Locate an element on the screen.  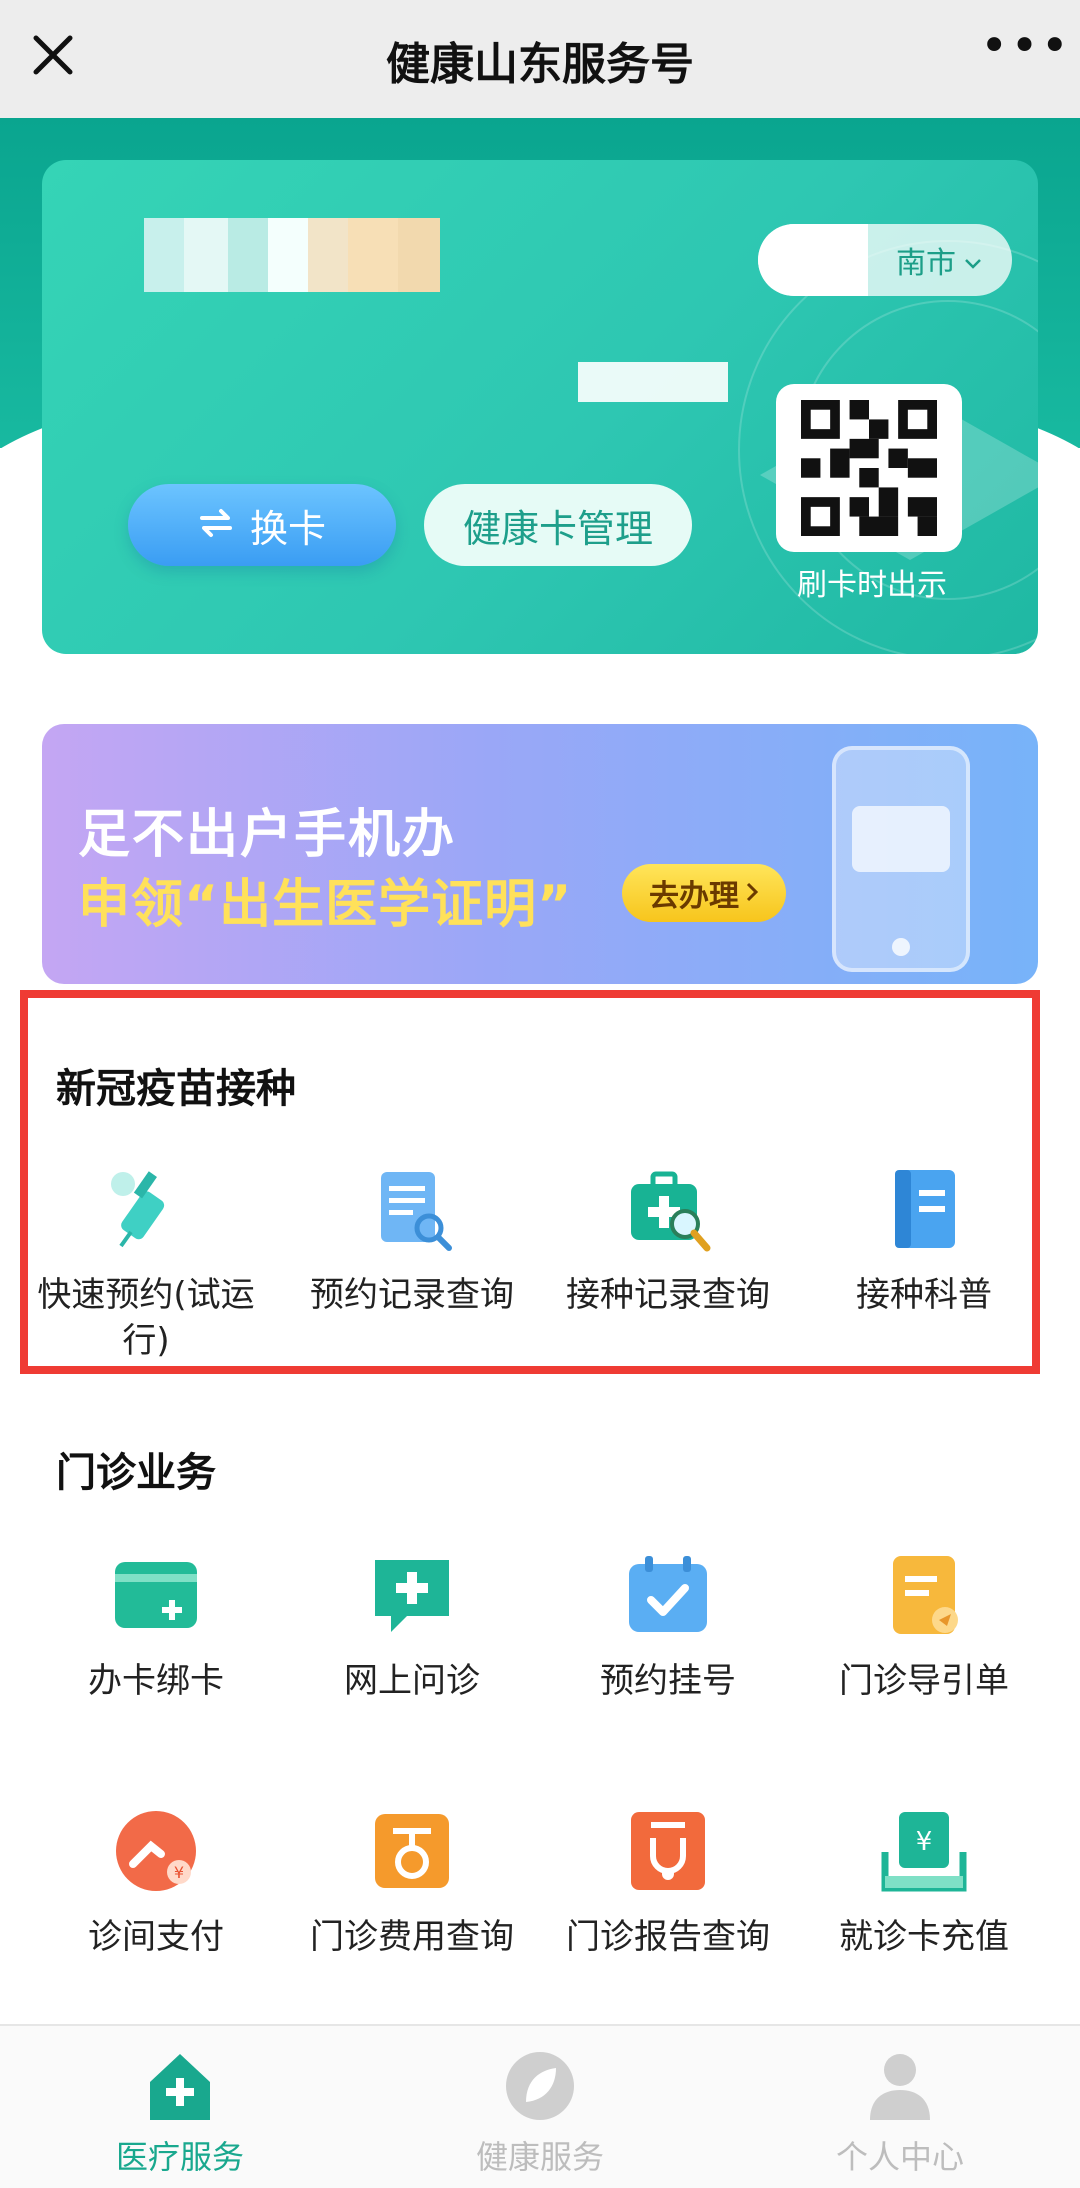
switch-card-button: 换卡 is located at coordinates (262, 525).